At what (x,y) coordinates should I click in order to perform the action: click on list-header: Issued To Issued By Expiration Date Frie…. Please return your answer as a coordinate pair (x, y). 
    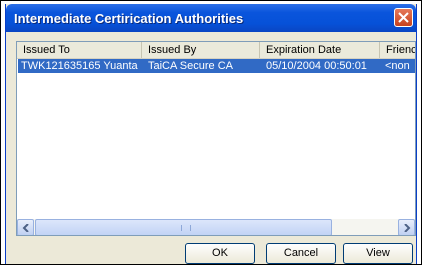
    Looking at the image, I should click on (216, 50).